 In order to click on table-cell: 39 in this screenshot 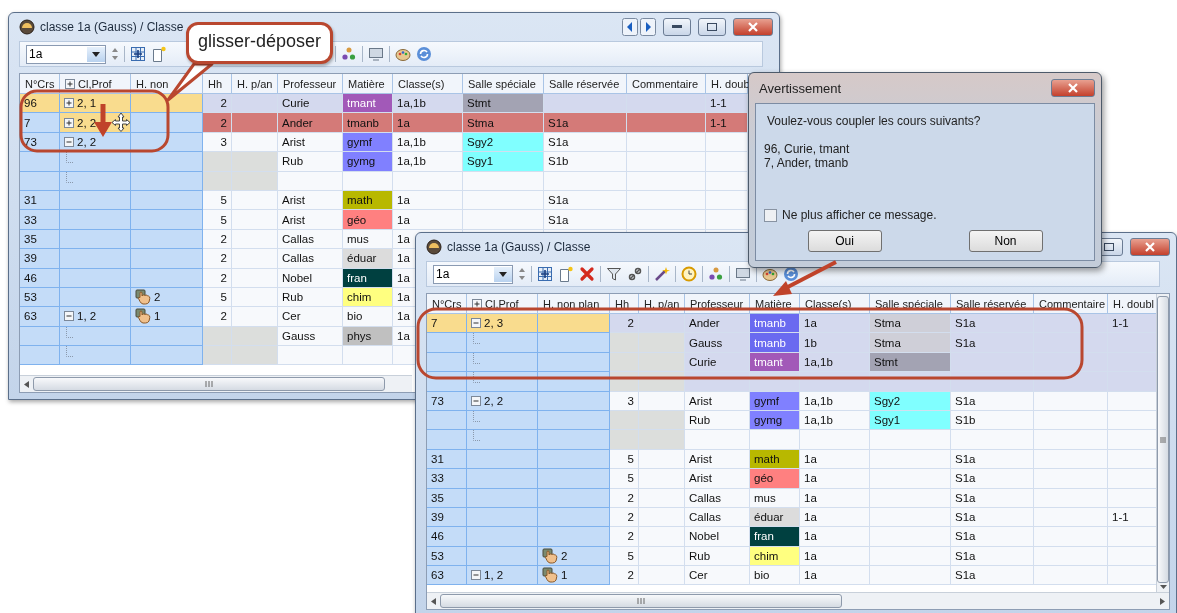, I will do `click(40, 259)`.